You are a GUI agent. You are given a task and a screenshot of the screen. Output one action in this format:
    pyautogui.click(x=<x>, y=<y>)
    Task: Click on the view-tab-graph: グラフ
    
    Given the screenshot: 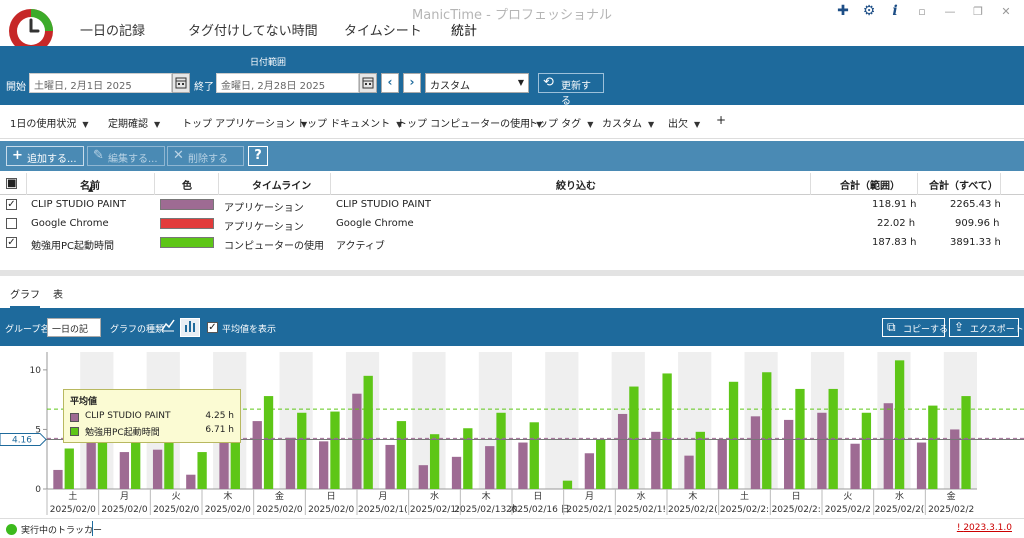 What is the action you would take?
    pyautogui.click(x=25, y=297)
    